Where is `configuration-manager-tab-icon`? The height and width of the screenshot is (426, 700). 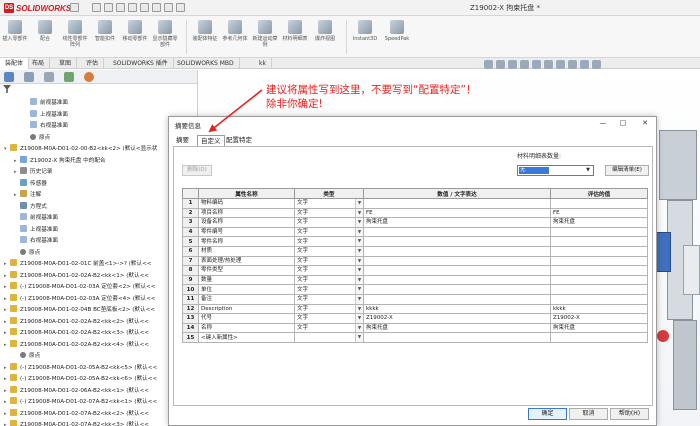 configuration-manager-tab-icon is located at coordinates (49, 77).